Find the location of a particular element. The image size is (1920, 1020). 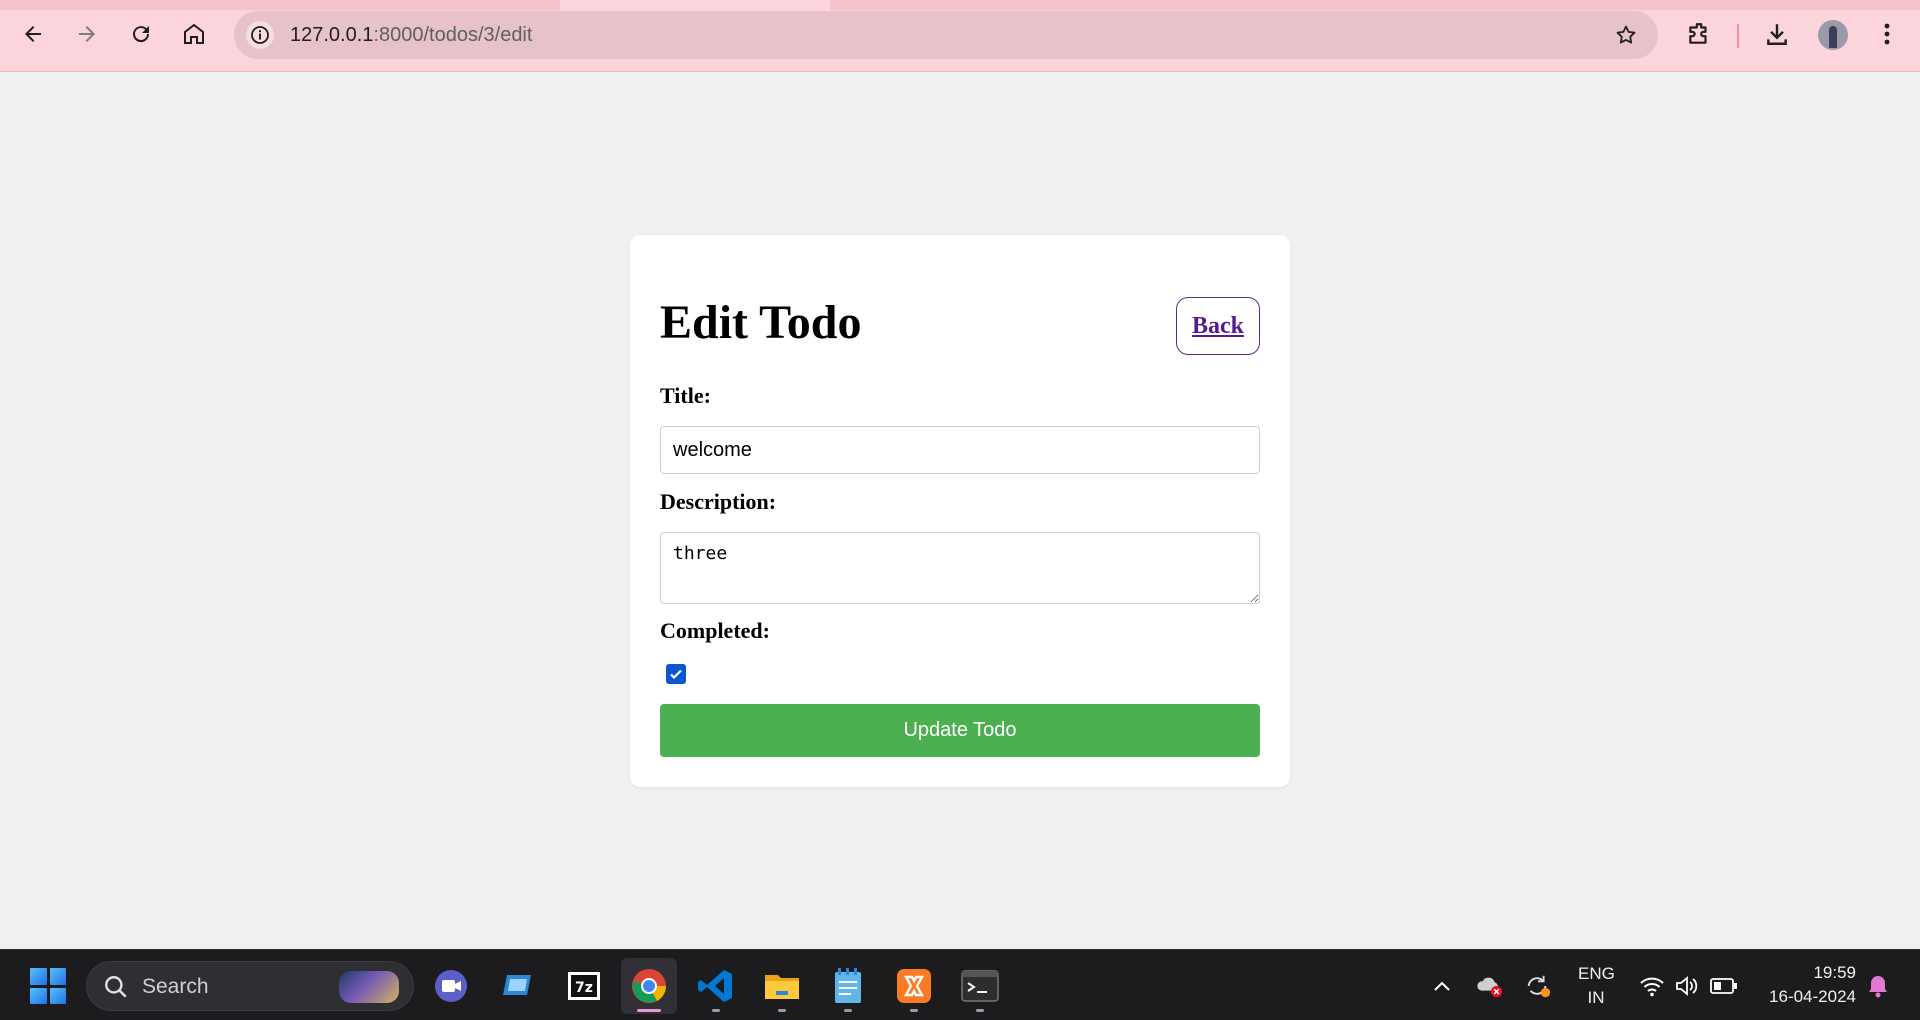

home-icon is located at coordinates (194, 34).